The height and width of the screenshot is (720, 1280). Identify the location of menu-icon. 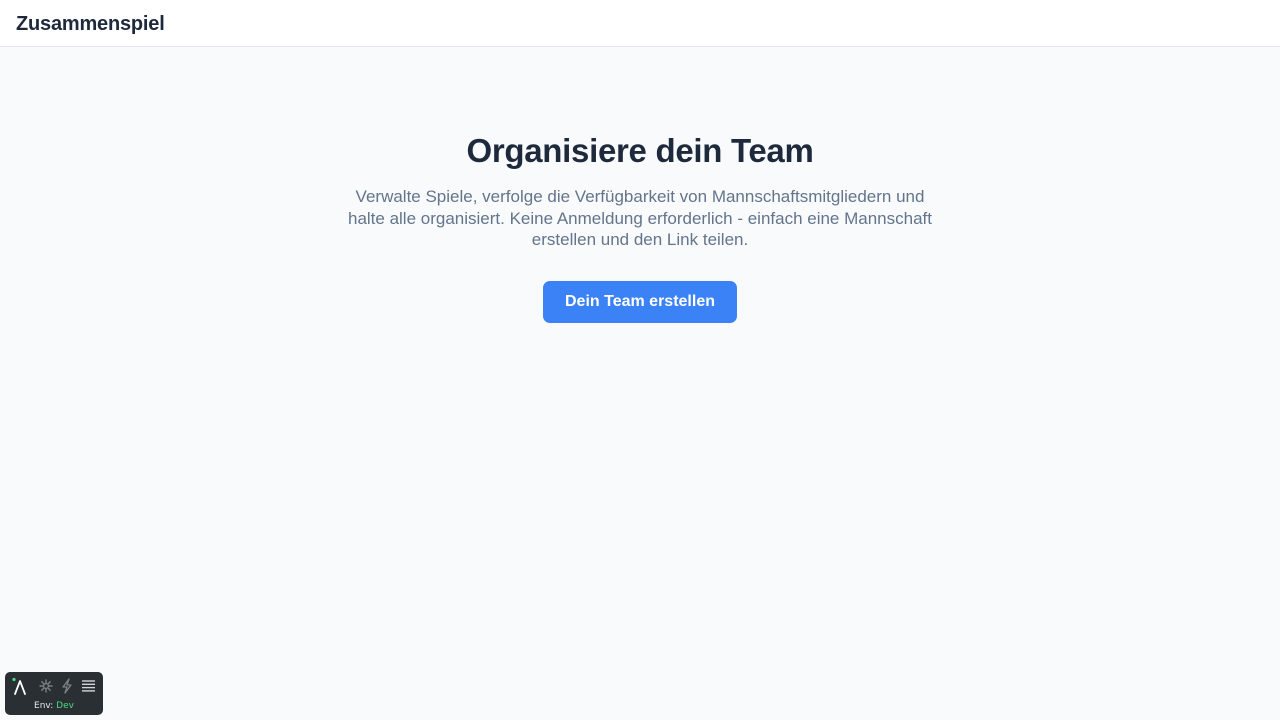
(88, 686).